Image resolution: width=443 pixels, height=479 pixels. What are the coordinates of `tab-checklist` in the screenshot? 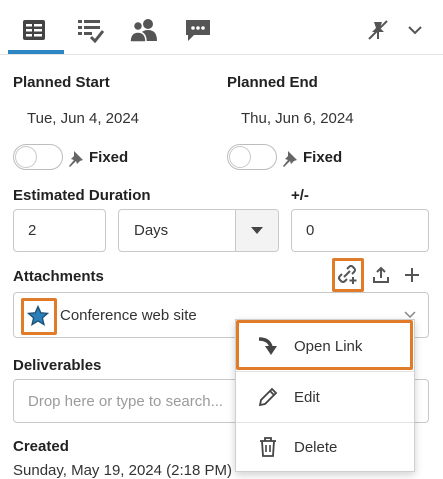 It's located at (90, 30).